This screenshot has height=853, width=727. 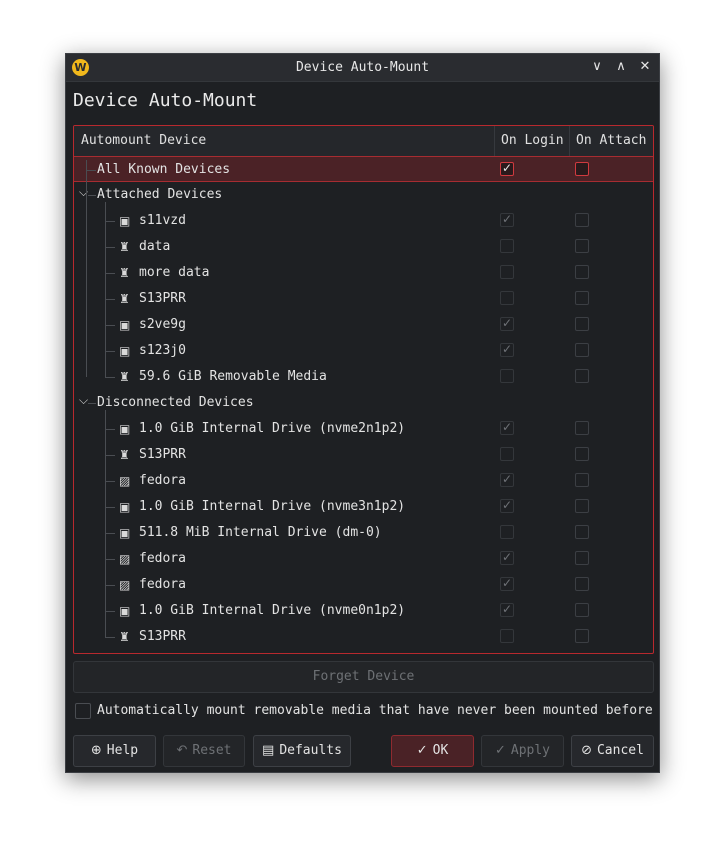 What do you see at coordinates (143, 141) in the screenshot?
I see `column-header-device: Automount Device` at bounding box center [143, 141].